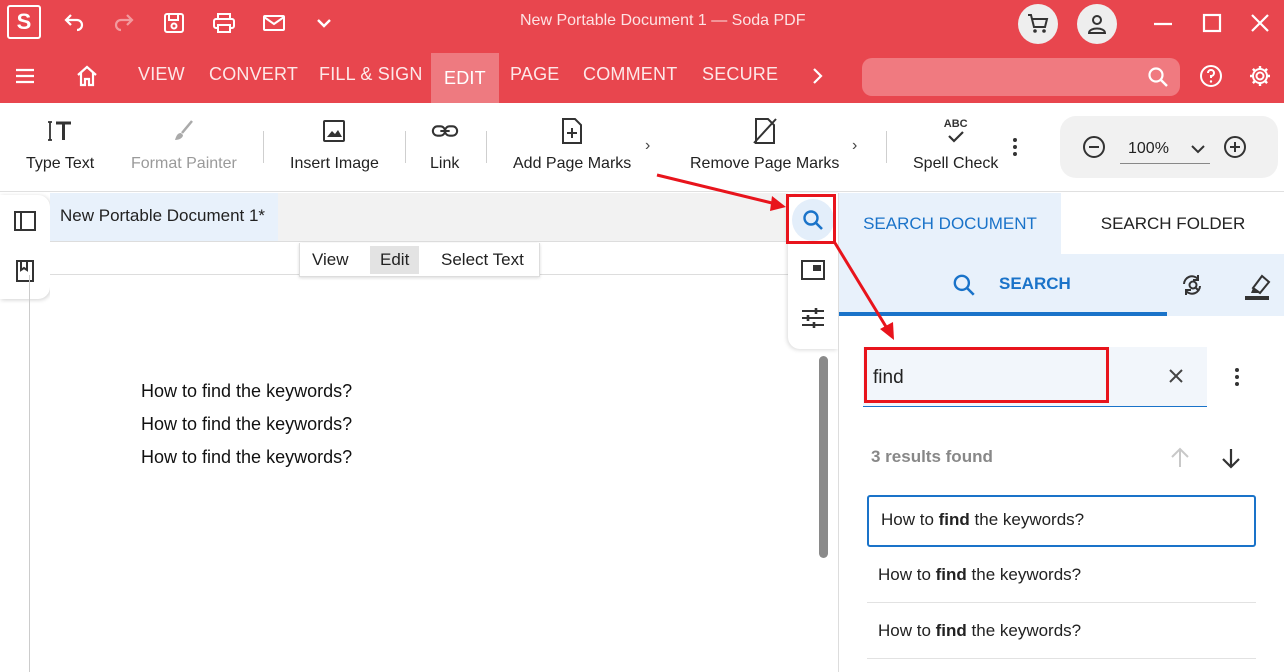  What do you see at coordinates (274, 23) in the screenshot?
I see `email-icon` at bounding box center [274, 23].